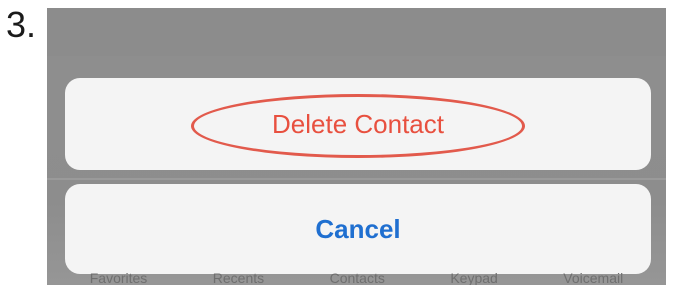 The width and height of the screenshot is (673, 285). Describe the element at coordinates (593, 278) in the screenshot. I see `tab-voicemail: Voicemail` at that location.